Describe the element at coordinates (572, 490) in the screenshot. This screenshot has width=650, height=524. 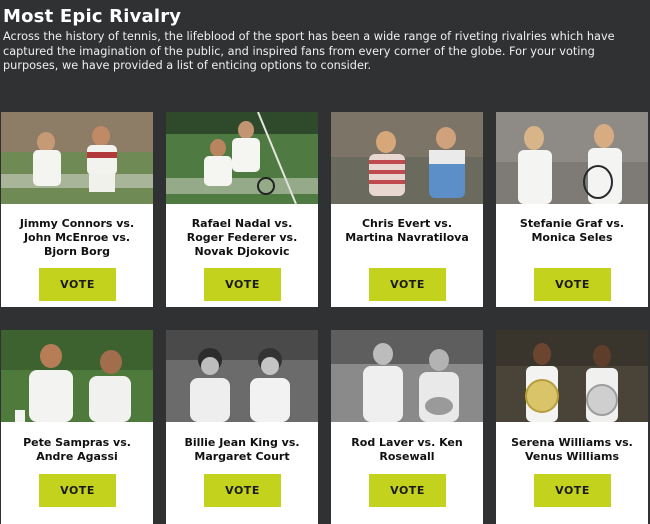
I see `vote-button-williams-sisters: VOTE` at that location.